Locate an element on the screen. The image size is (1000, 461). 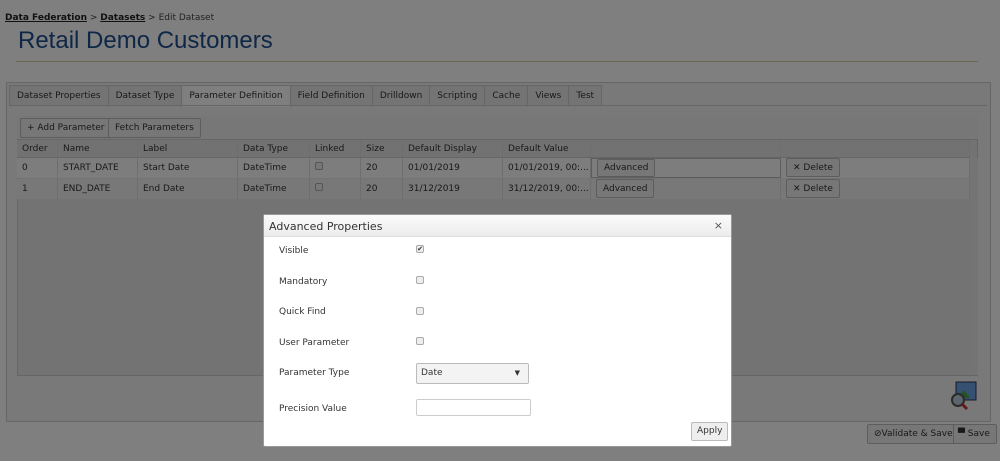
mandatory-label: Mandatory is located at coordinates (303, 282).